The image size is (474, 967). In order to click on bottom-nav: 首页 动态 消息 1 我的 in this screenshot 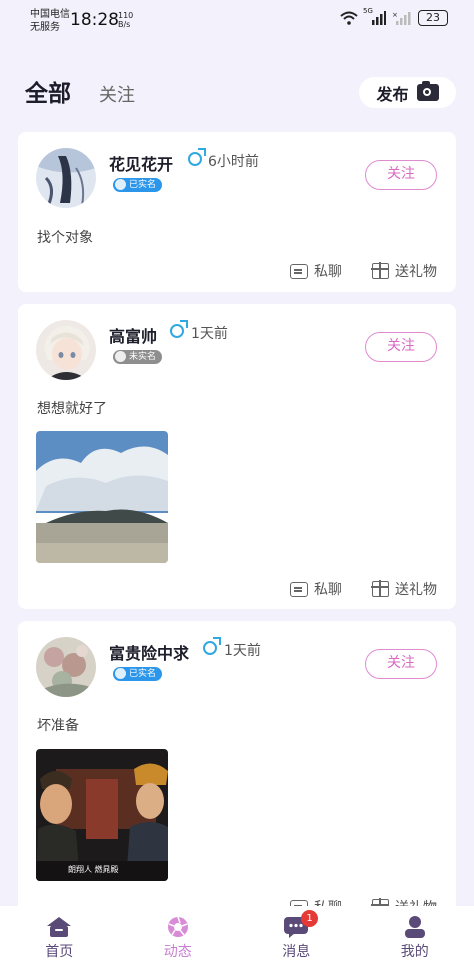, I will do `click(237, 936)`.